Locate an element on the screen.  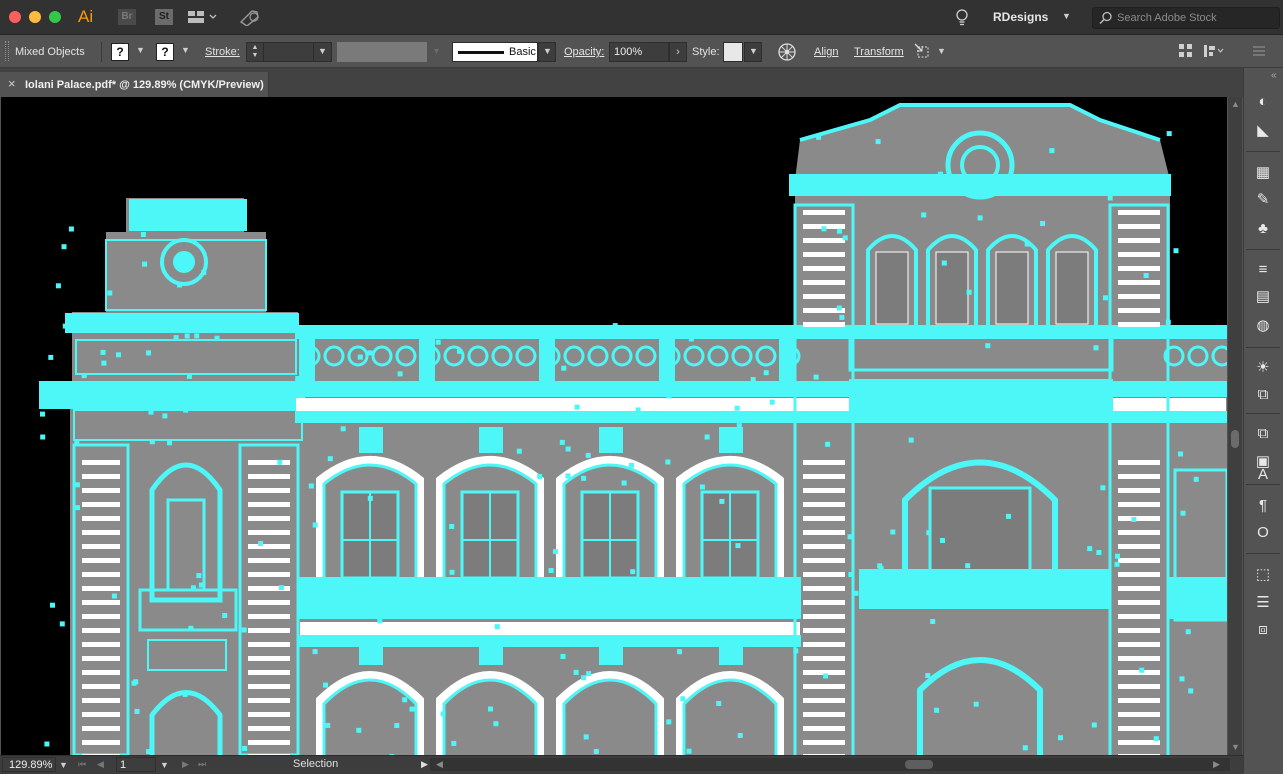
status-menu-arrow-icon: ▶ is located at coordinates (424, 764).